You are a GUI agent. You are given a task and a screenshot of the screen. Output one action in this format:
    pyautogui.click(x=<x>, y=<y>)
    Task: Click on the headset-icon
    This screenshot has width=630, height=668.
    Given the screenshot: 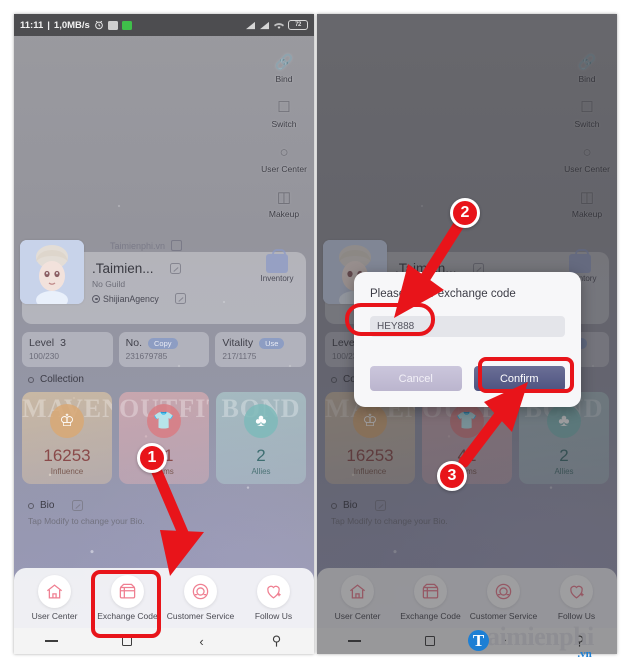 What is the action you would take?
    pyautogui.click(x=200, y=591)
    